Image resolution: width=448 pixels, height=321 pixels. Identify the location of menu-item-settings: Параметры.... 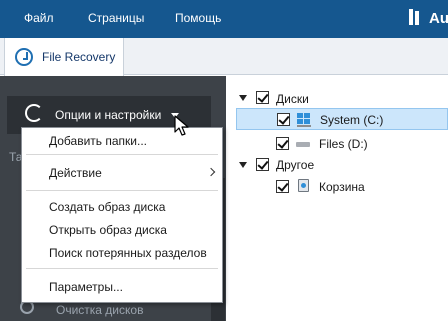
(86, 287).